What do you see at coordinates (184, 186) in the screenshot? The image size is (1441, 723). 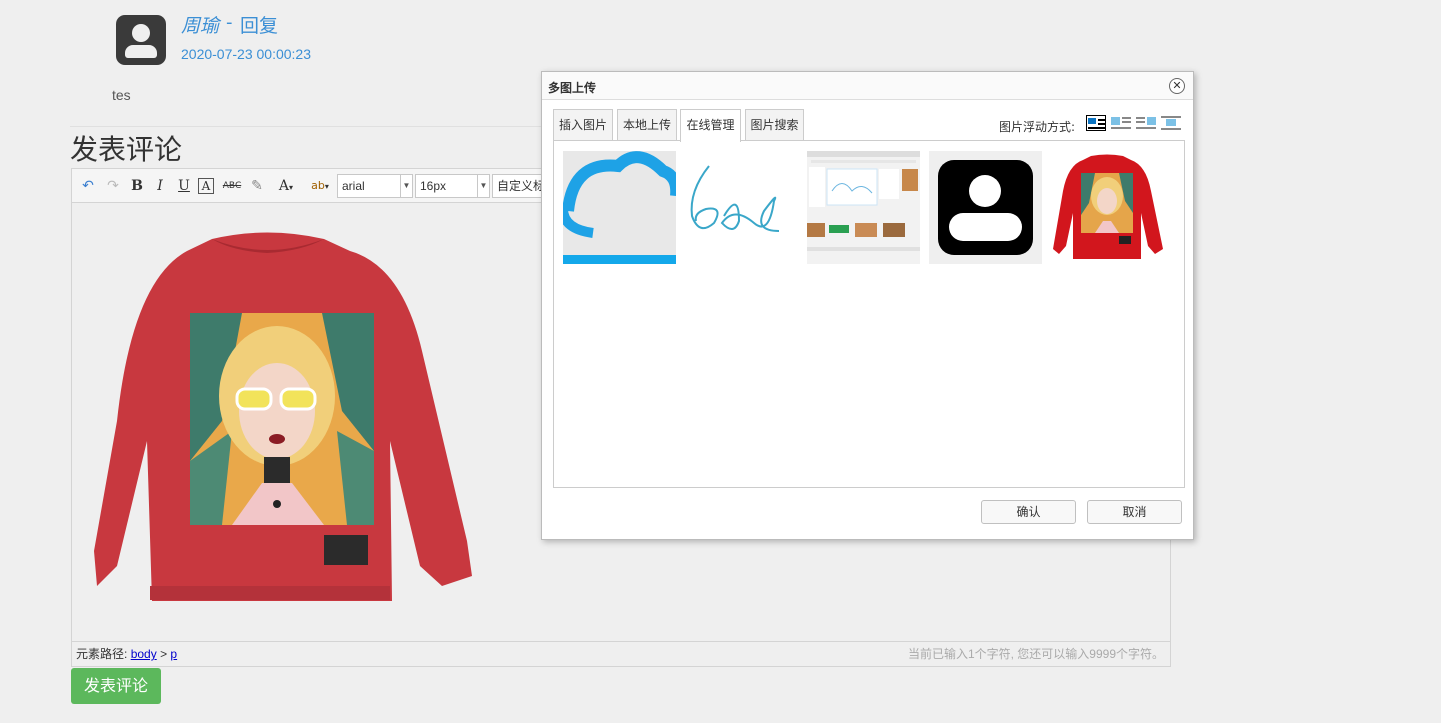 I see `underline-icon: U` at bounding box center [184, 186].